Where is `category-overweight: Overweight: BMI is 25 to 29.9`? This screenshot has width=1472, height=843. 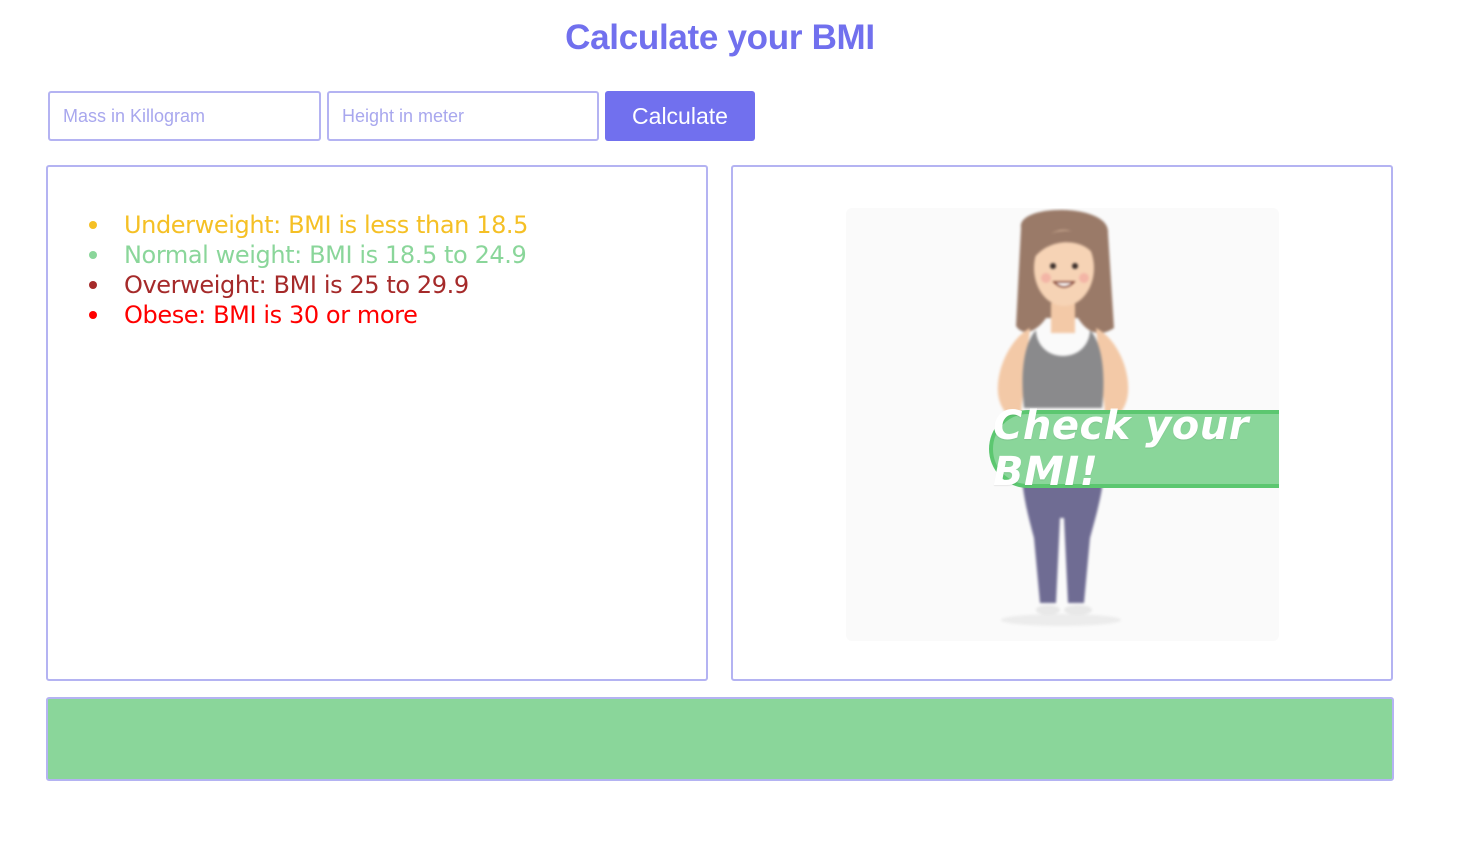 category-overweight: Overweight: BMI is 25 to 29.9 is located at coordinates (308, 285).